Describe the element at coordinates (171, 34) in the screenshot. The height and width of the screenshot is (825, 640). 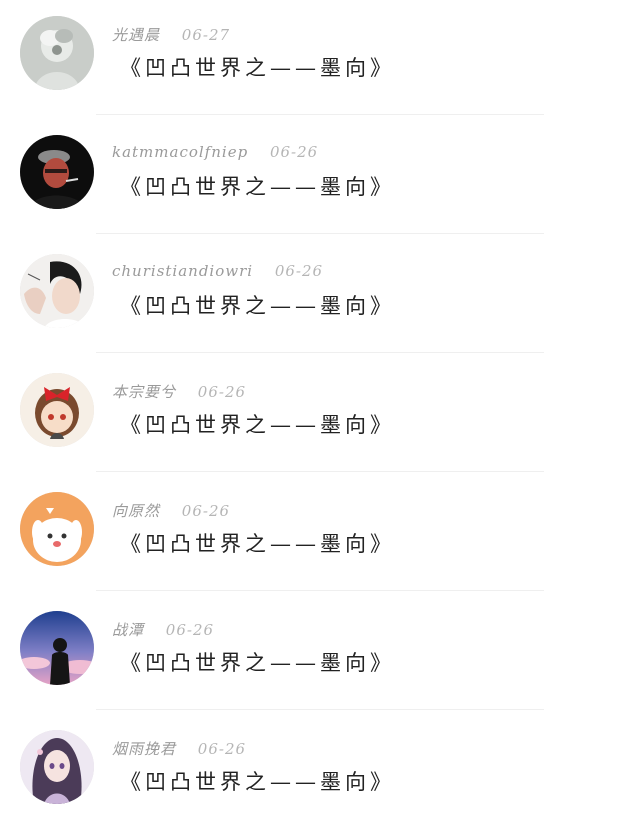
I see `comment-meta: 光遇晨 06-27` at that location.